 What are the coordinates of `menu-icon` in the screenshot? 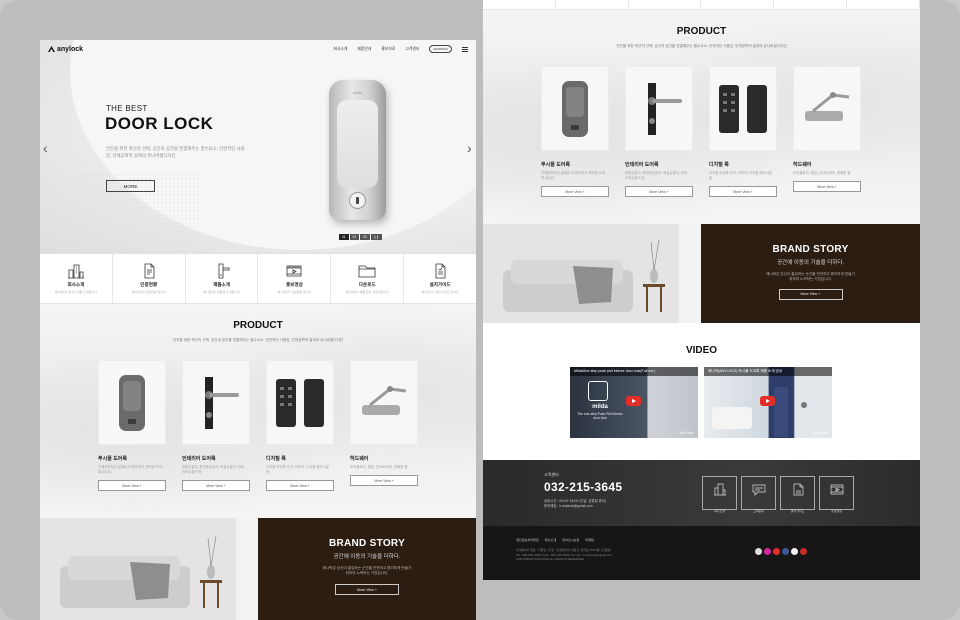 It's located at (465, 49).